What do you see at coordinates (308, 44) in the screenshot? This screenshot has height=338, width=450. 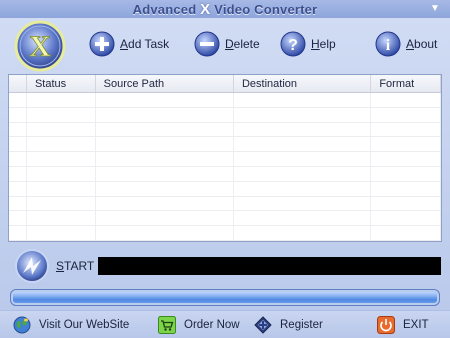 I see `help-button: ? Help` at bounding box center [308, 44].